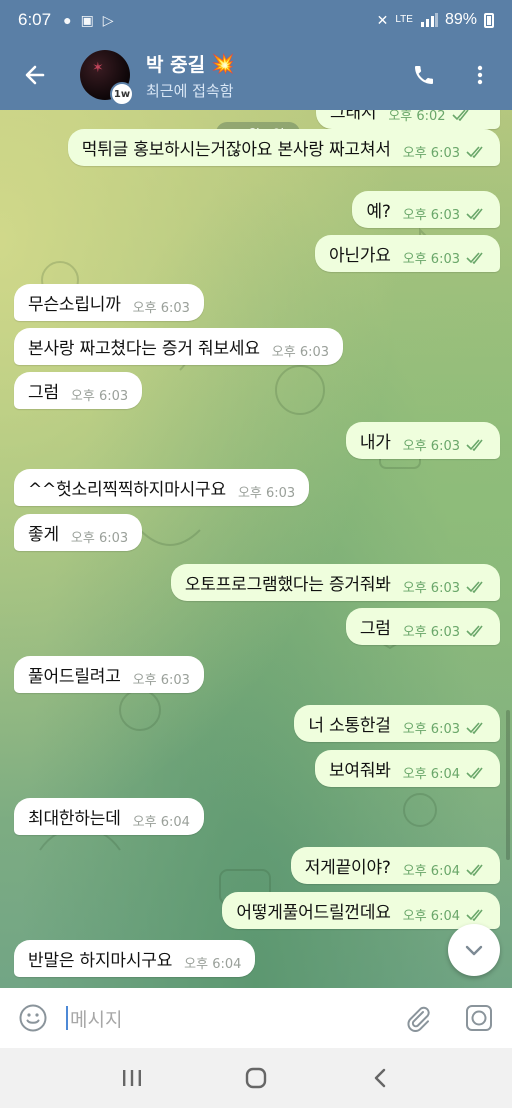 Image resolution: width=512 pixels, height=1108 pixels. I want to click on attach-button, so click(418, 1018).